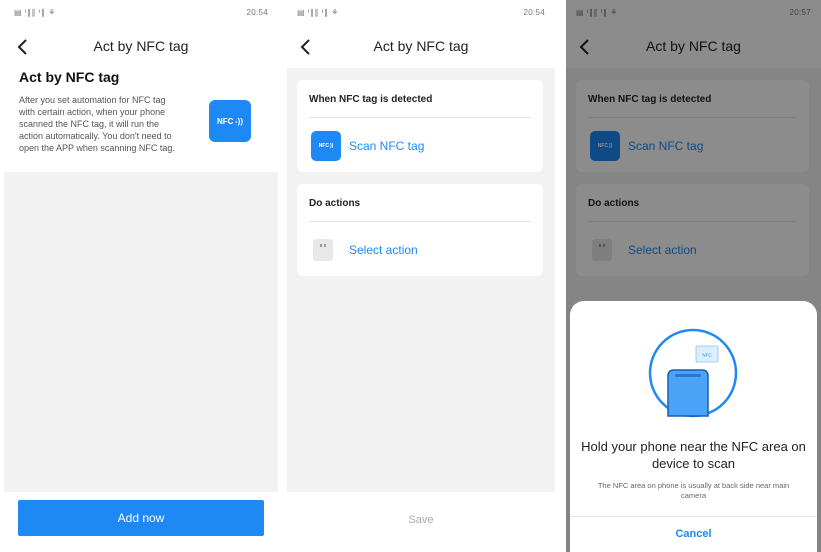 This screenshot has height=552, width=821. I want to click on actions-section-title: Do actions, so click(335, 203).